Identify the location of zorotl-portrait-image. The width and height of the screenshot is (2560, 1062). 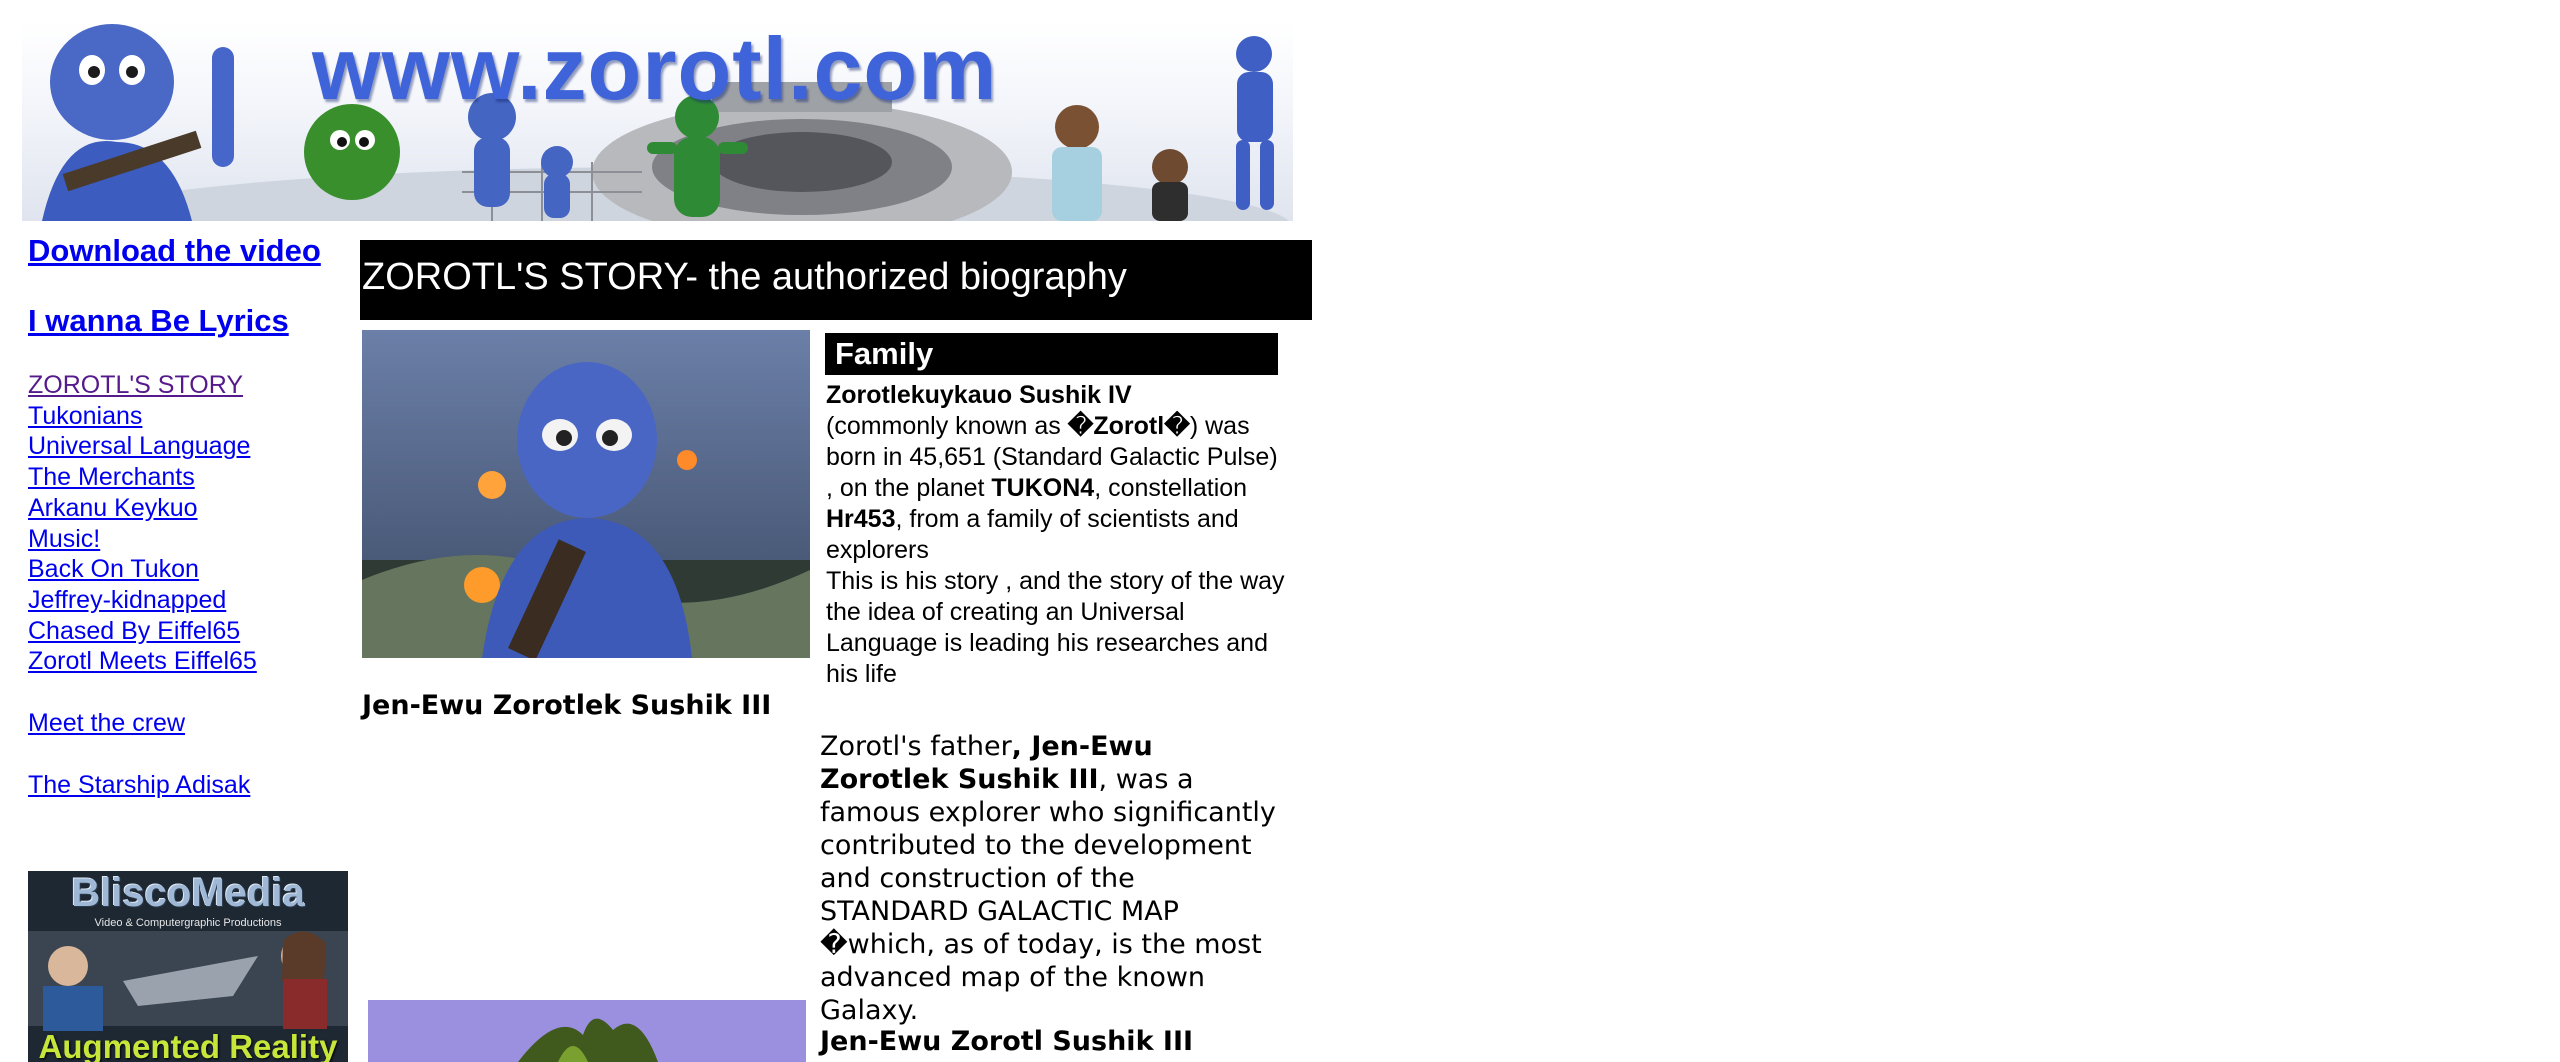
(586, 494).